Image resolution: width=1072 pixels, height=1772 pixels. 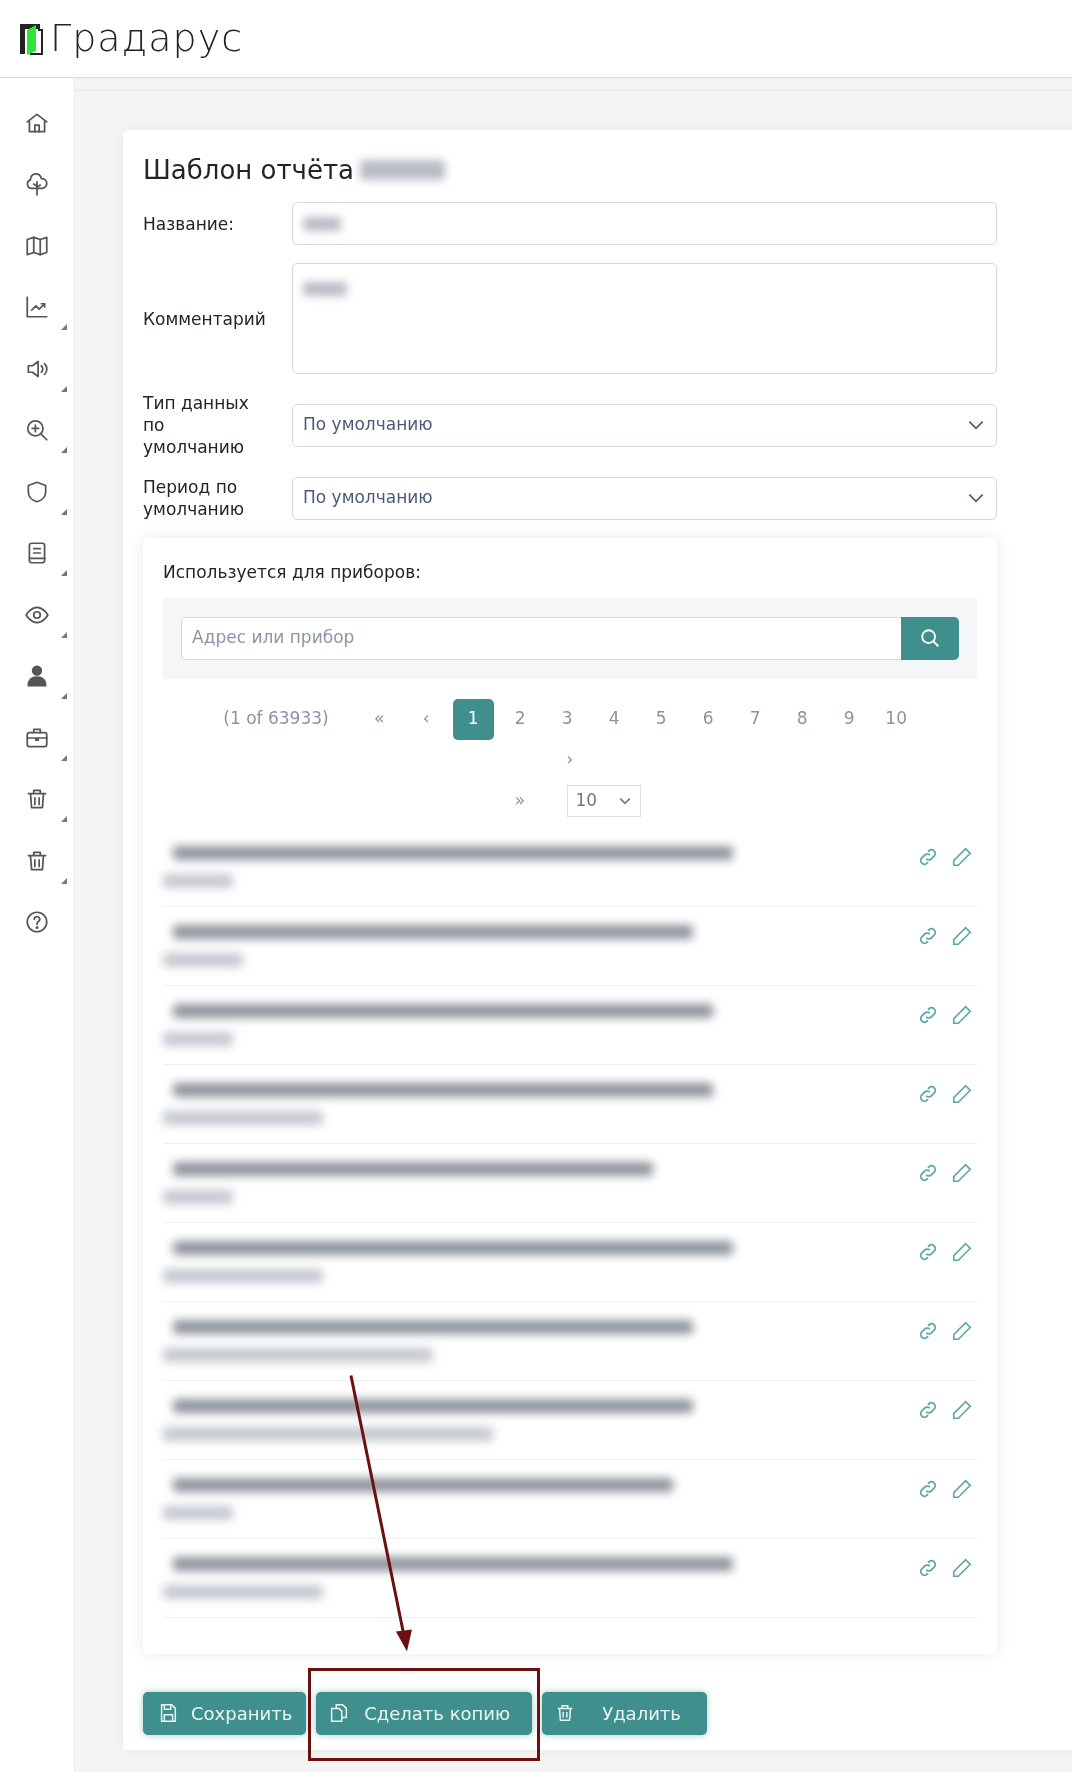 What do you see at coordinates (249, 170) in the screenshot?
I see `page-title: Шаблон отчёта` at bounding box center [249, 170].